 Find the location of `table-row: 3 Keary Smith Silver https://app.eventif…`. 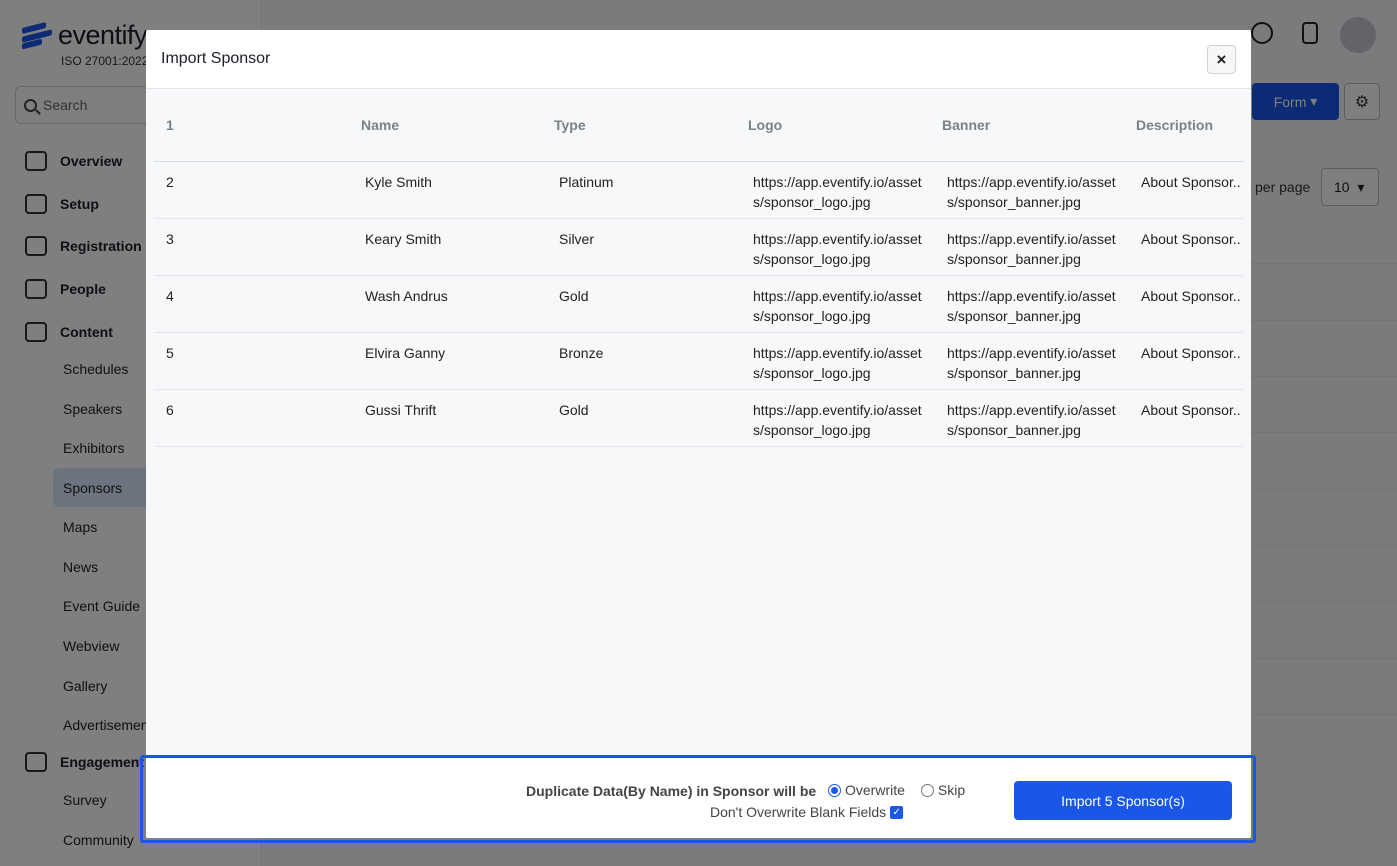

table-row: 3 Keary Smith Silver https://app.eventif… is located at coordinates (699, 247).